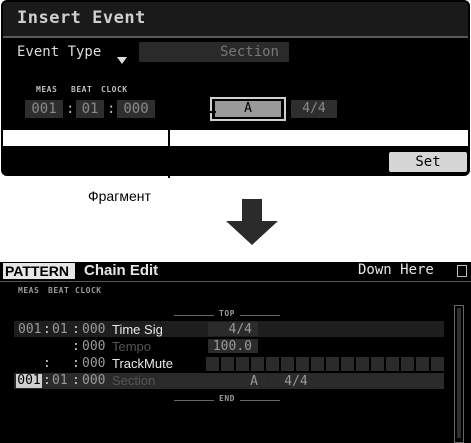  Describe the element at coordinates (90, 109) in the screenshot. I see `beat-field: 01` at that location.